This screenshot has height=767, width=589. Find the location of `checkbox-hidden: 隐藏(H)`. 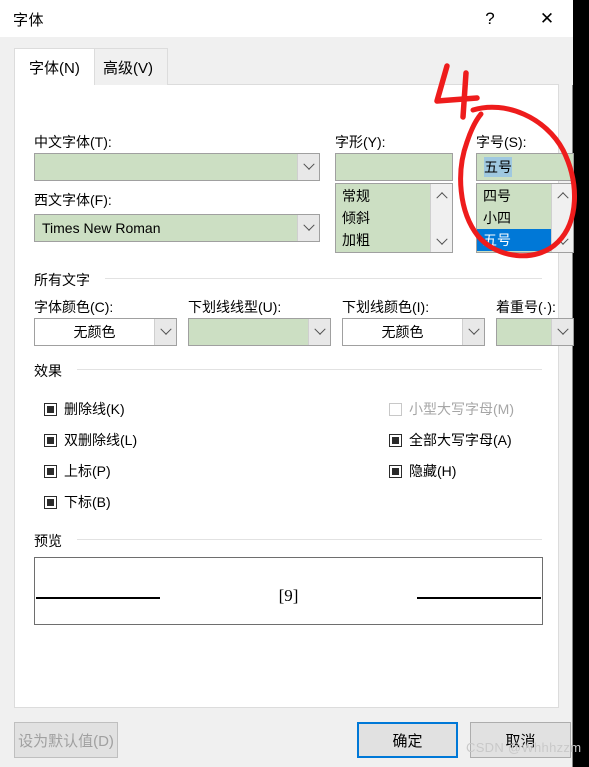

checkbox-hidden: 隐藏(H) is located at coordinates (422, 471).